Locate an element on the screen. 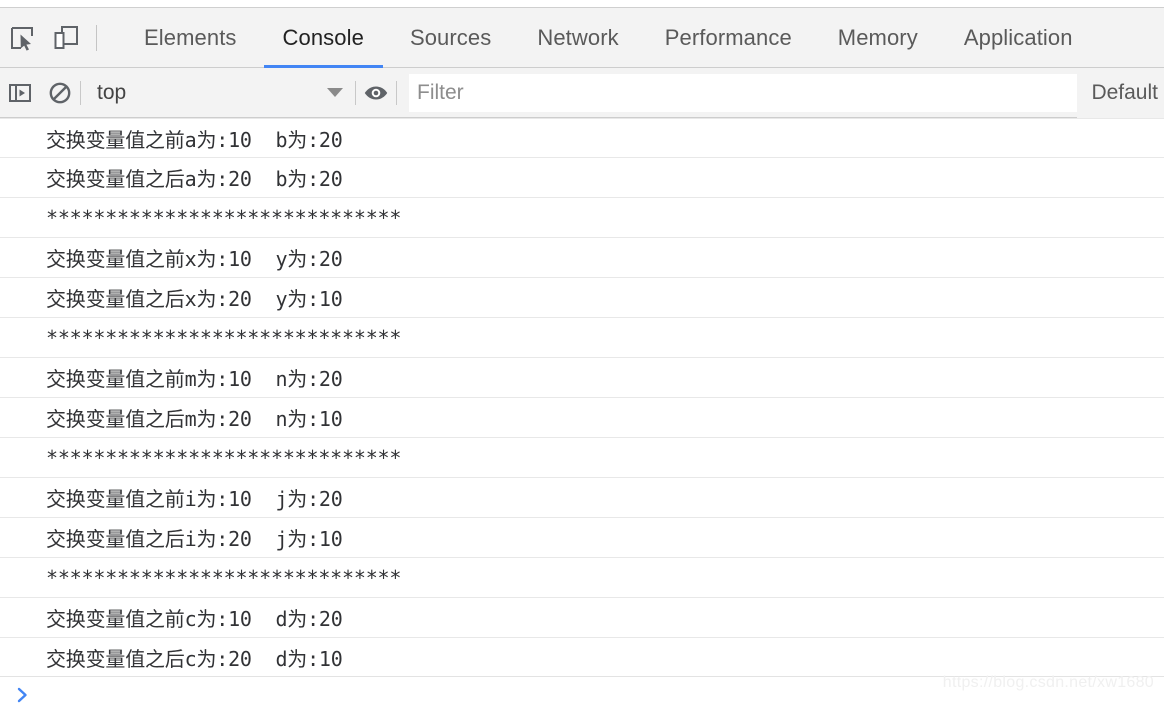 This screenshot has height=712, width=1164. console-message: 交换变量值之后i为:20 j为:10 is located at coordinates (582, 538).